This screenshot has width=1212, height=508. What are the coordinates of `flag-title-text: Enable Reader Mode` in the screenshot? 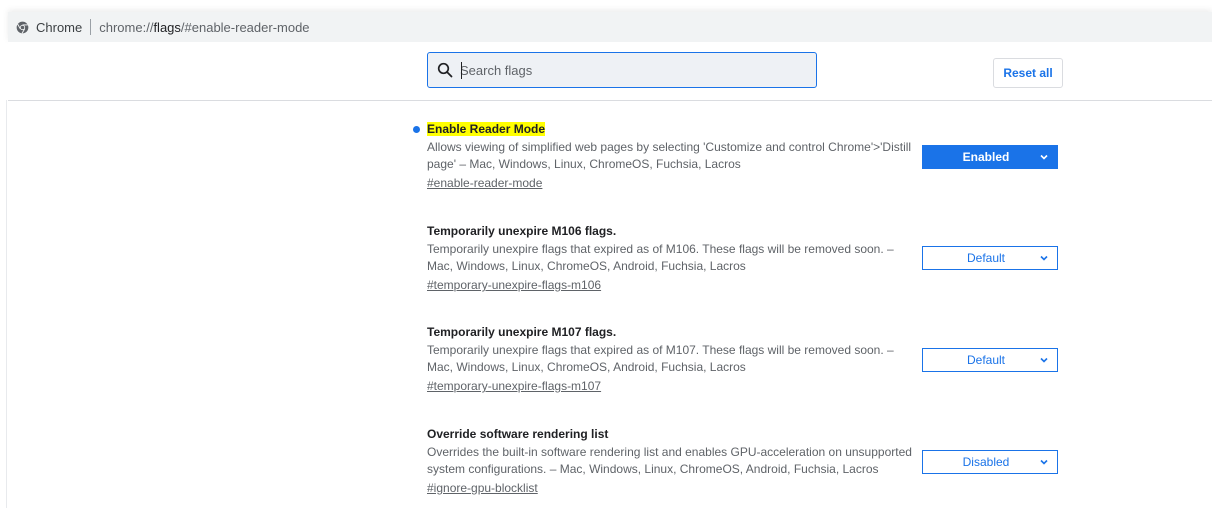 It's located at (486, 129).